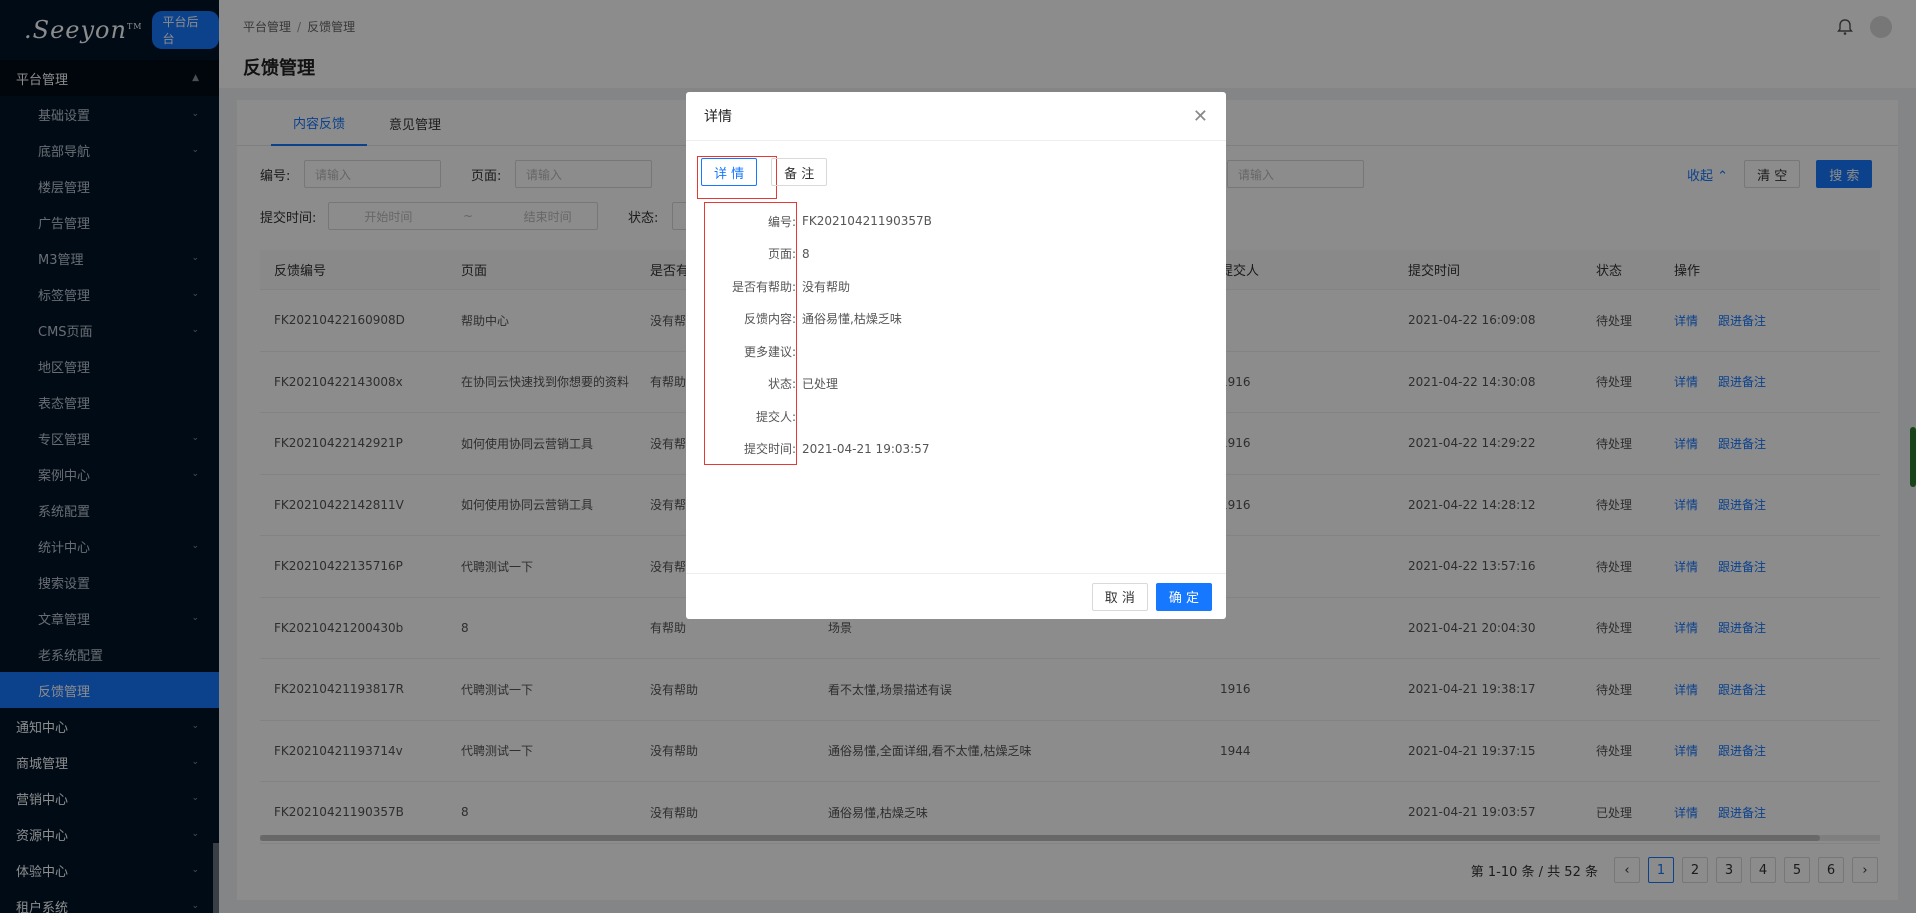  Describe the element at coordinates (729, 172) in the screenshot. I see `modal-tab-detail: 详 情` at that location.